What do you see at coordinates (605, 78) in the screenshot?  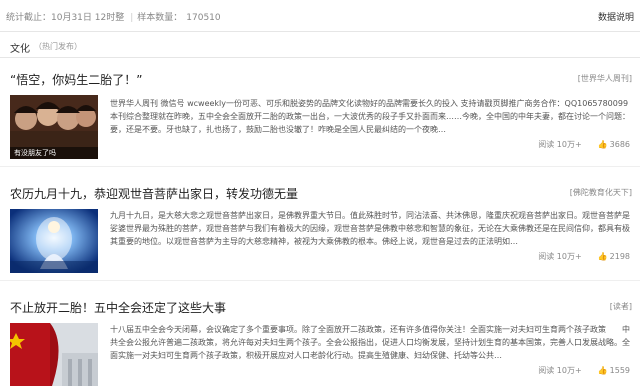 I see `article-source: [世界华人周刊]` at bounding box center [605, 78].